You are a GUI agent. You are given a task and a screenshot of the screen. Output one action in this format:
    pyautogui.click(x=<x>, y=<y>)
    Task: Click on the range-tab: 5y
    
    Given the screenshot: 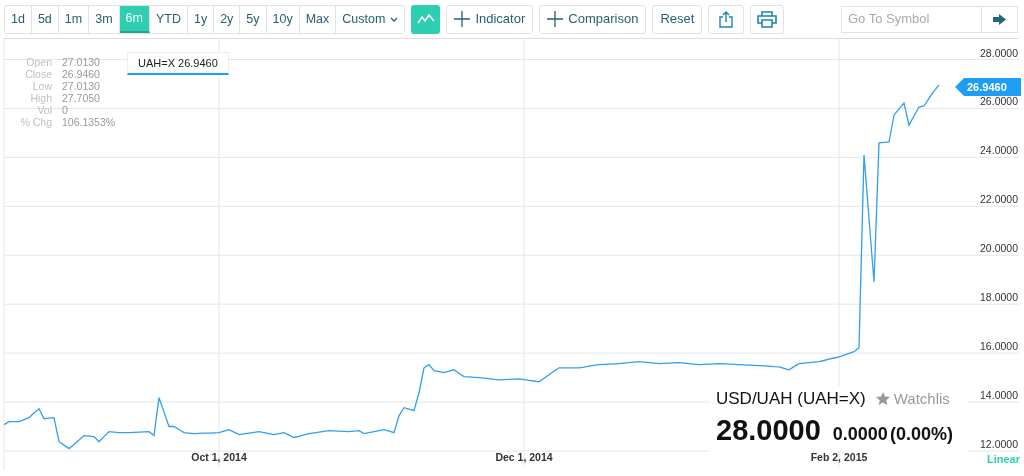 What is the action you would take?
    pyautogui.click(x=253, y=19)
    